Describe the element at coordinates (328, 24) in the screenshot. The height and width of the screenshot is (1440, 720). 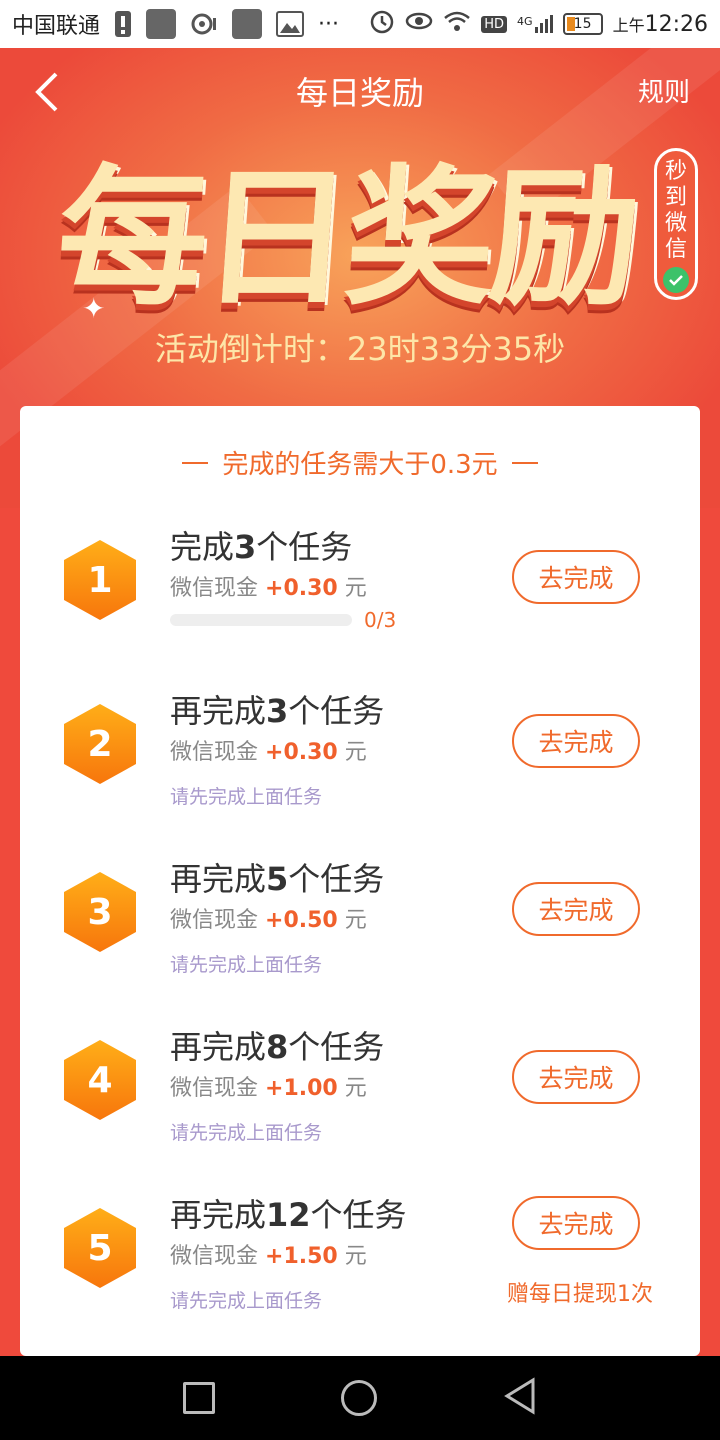
I see `more-dots-icon: ···` at that location.